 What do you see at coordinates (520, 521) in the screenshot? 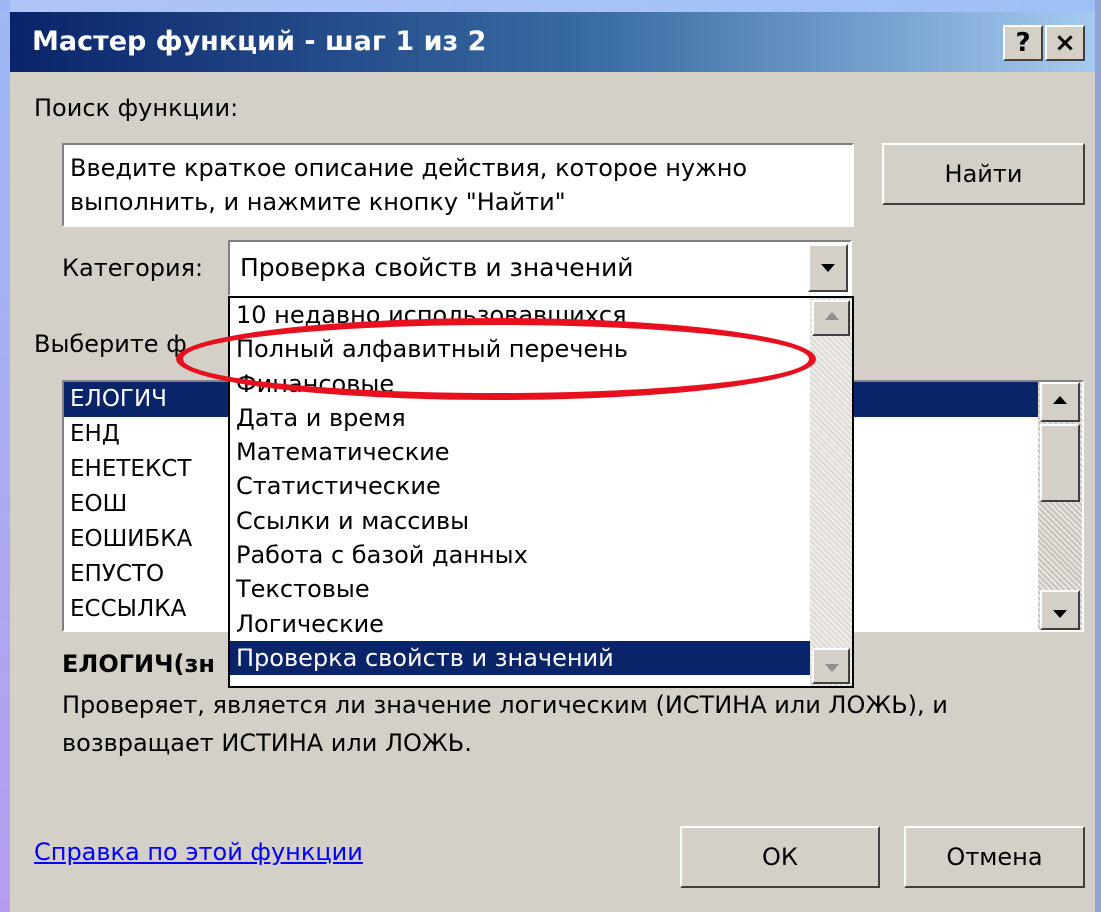
I see `dropdown-item: Ссылки и массивы` at bounding box center [520, 521].